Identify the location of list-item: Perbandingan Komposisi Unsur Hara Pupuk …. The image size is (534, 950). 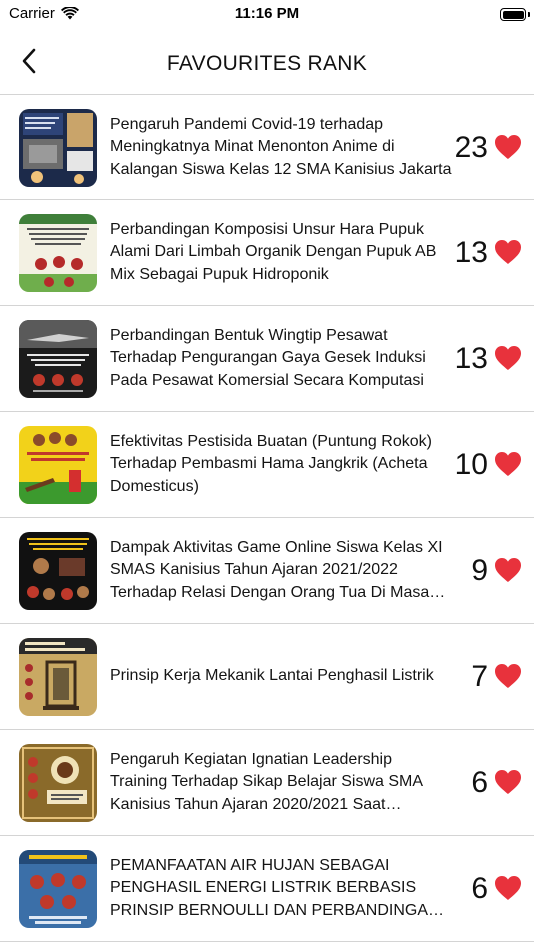
(267, 253).